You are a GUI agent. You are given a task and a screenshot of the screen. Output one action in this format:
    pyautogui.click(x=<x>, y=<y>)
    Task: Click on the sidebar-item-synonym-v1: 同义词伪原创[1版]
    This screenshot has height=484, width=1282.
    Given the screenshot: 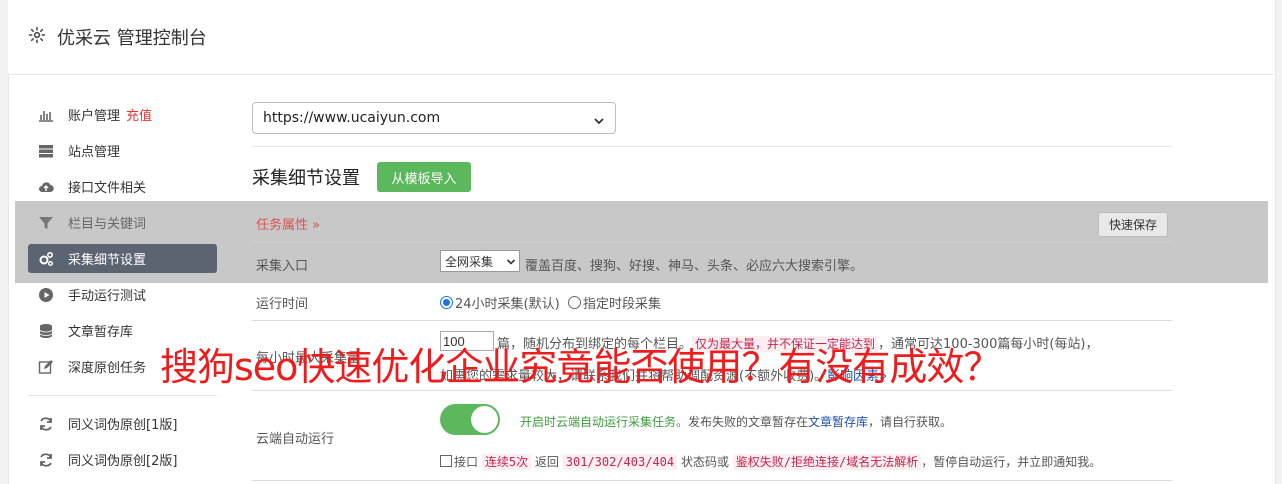 What is the action you would take?
    pyautogui.click(x=122, y=423)
    